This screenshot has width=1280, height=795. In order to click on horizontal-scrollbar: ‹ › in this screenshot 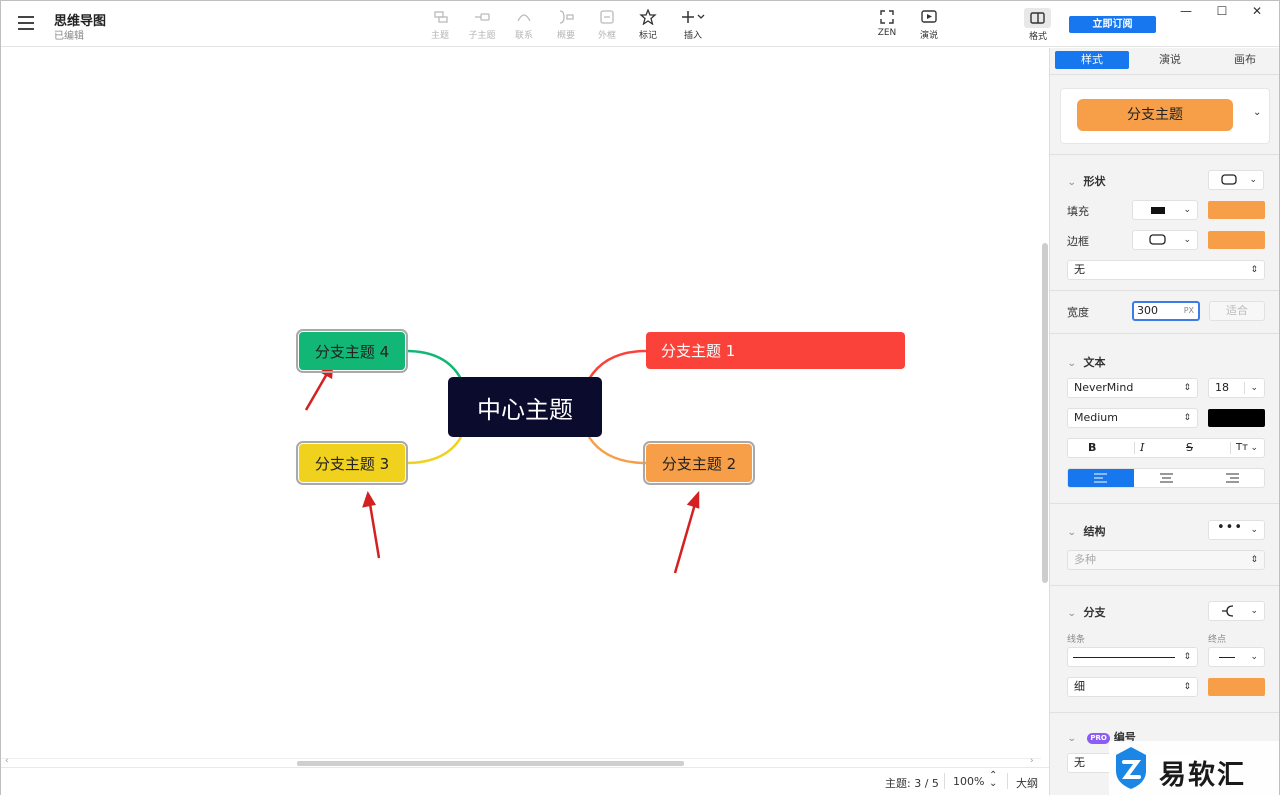, I will do `click(521, 761)`.